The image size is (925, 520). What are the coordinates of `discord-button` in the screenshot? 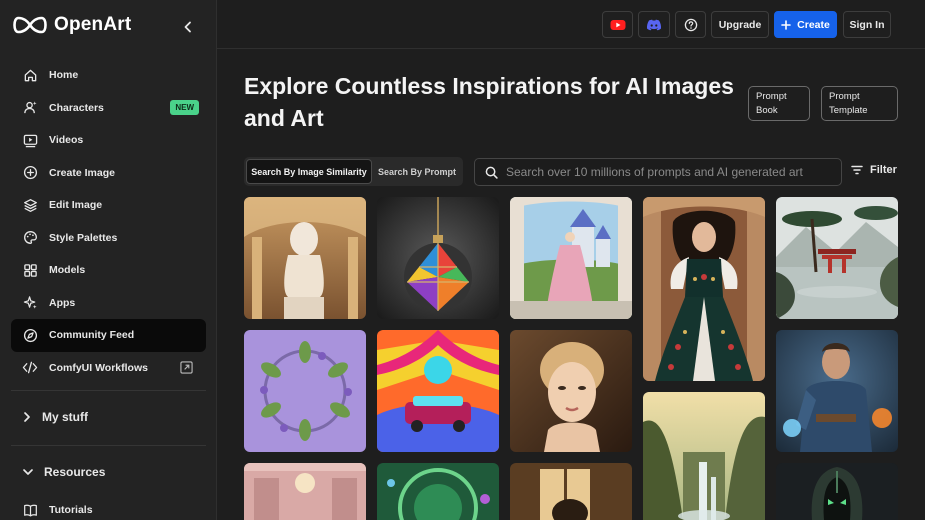 It's located at (654, 24).